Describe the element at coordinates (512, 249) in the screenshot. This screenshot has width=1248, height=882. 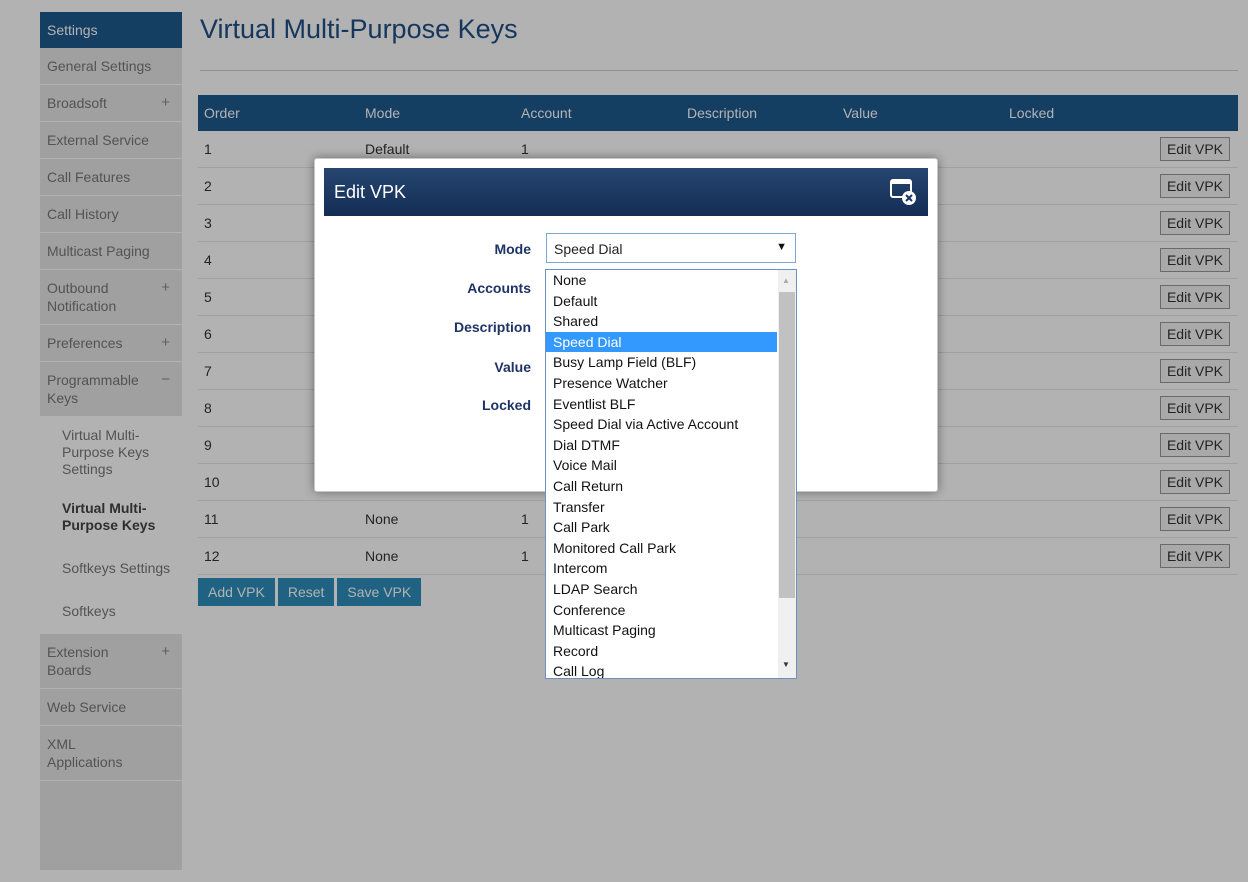
I see `mode-label: Mode` at that location.